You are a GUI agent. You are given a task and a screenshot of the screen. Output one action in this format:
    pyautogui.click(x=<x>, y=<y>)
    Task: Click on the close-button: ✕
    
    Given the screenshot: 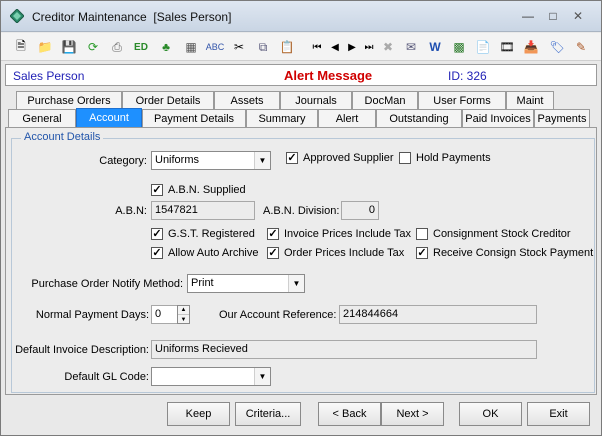 What is the action you would take?
    pyautogui.click(x=578, y=16)
    